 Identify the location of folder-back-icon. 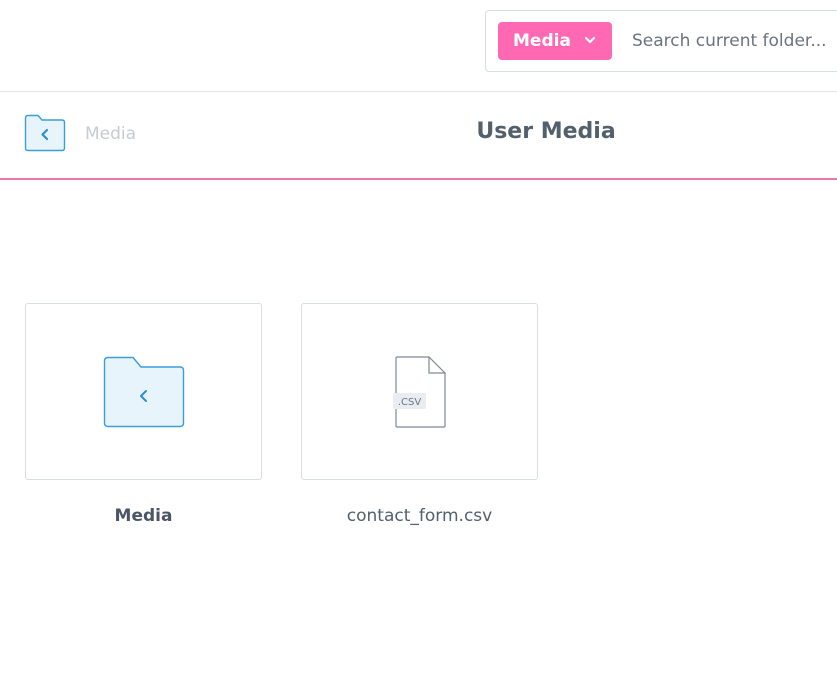
(143, 391).